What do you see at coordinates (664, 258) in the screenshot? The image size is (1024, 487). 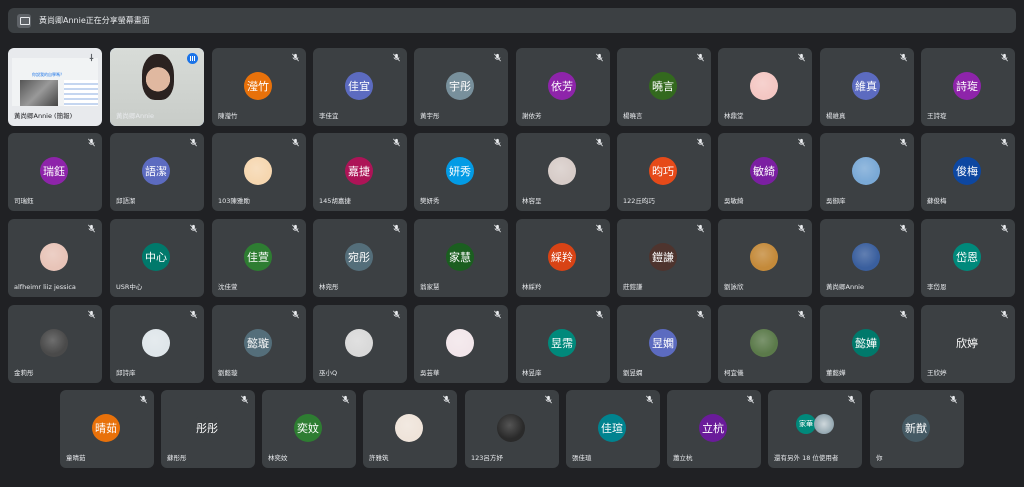 I see `participant-tile: 鎧謙 莊鎧謙` at bounding box center [664, 258].